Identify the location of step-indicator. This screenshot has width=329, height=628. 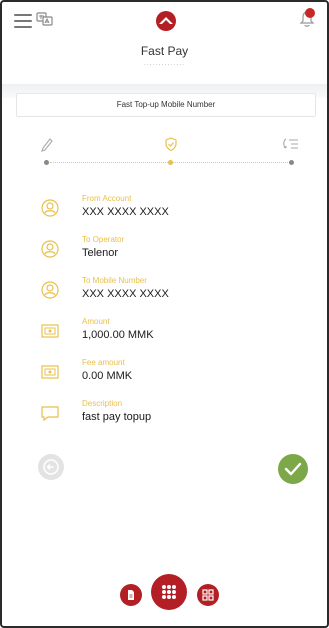
(164, 152).